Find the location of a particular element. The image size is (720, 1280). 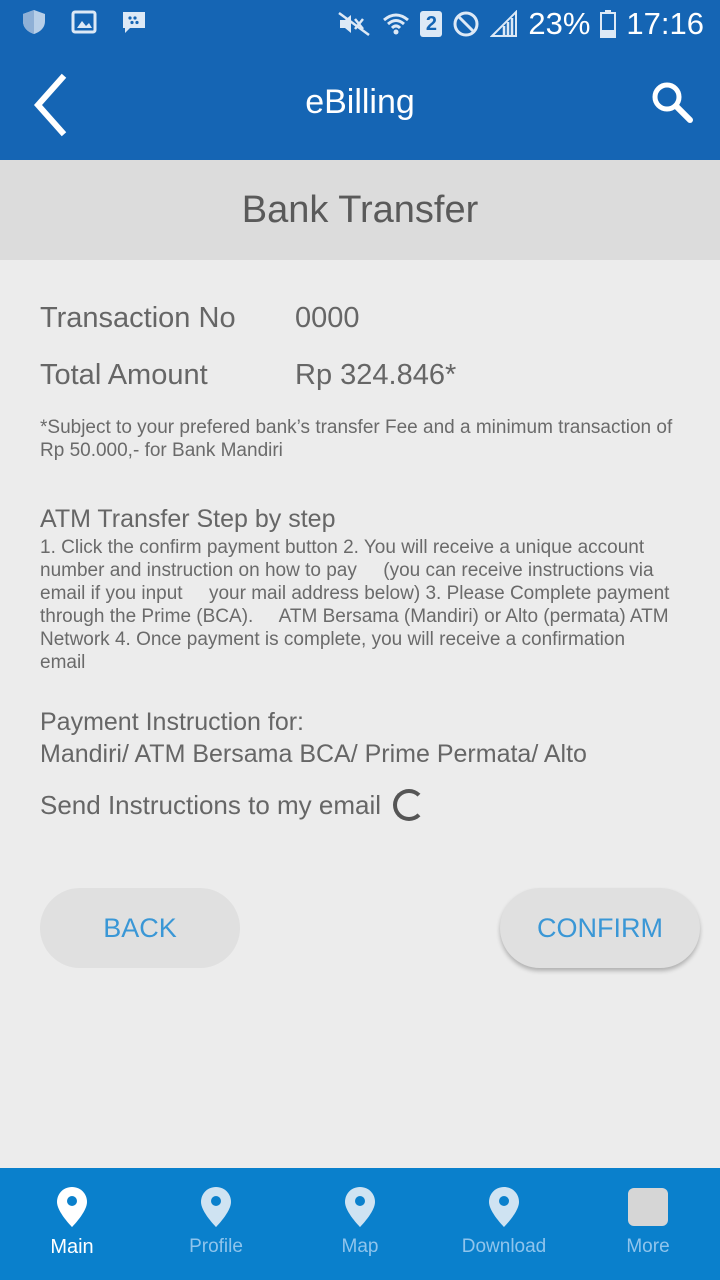

page-title: Bank Transfer is located at coordinates (360, 210).